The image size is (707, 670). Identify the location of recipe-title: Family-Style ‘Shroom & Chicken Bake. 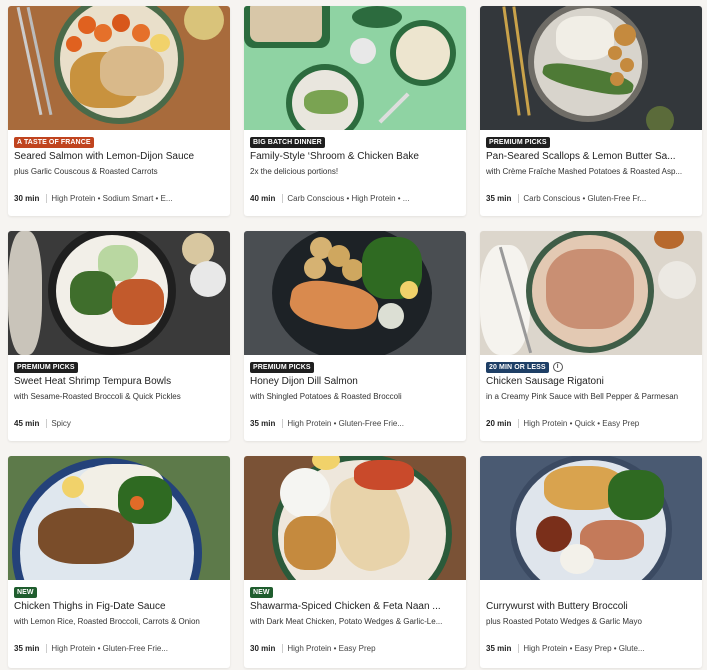
(334, 156).